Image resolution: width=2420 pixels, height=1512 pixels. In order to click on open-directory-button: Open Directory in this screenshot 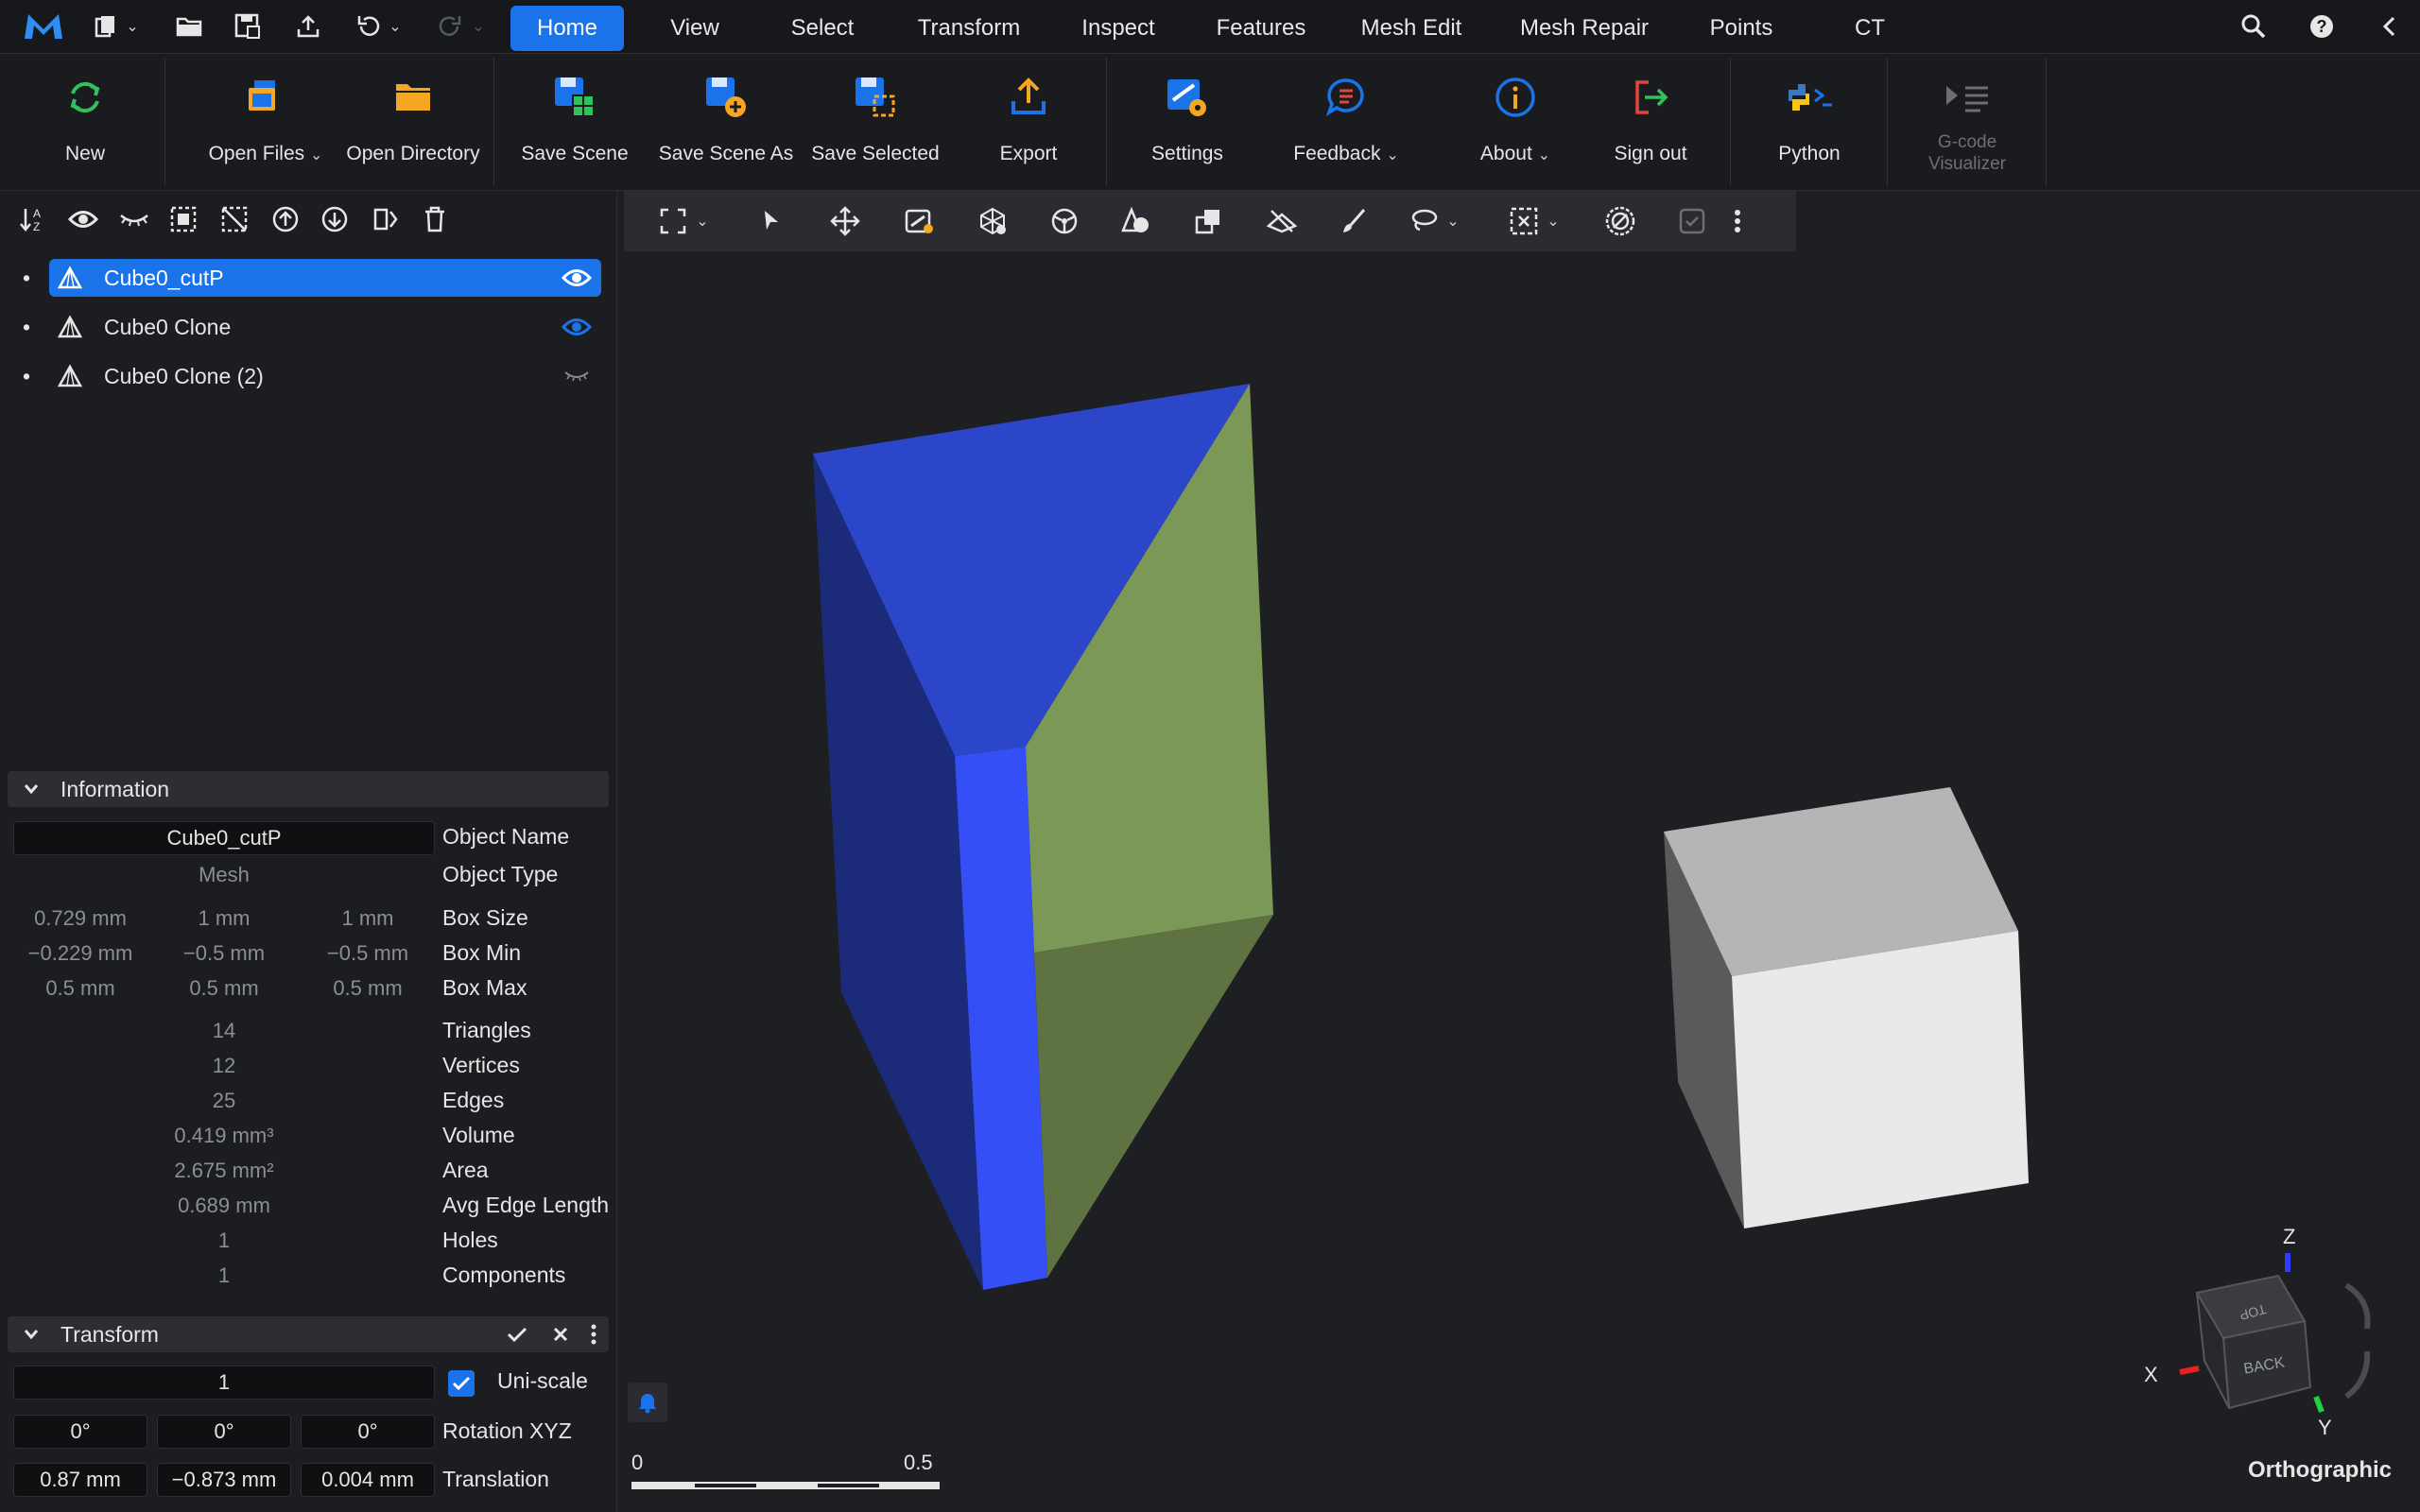, I will do `click(413, 122)`.